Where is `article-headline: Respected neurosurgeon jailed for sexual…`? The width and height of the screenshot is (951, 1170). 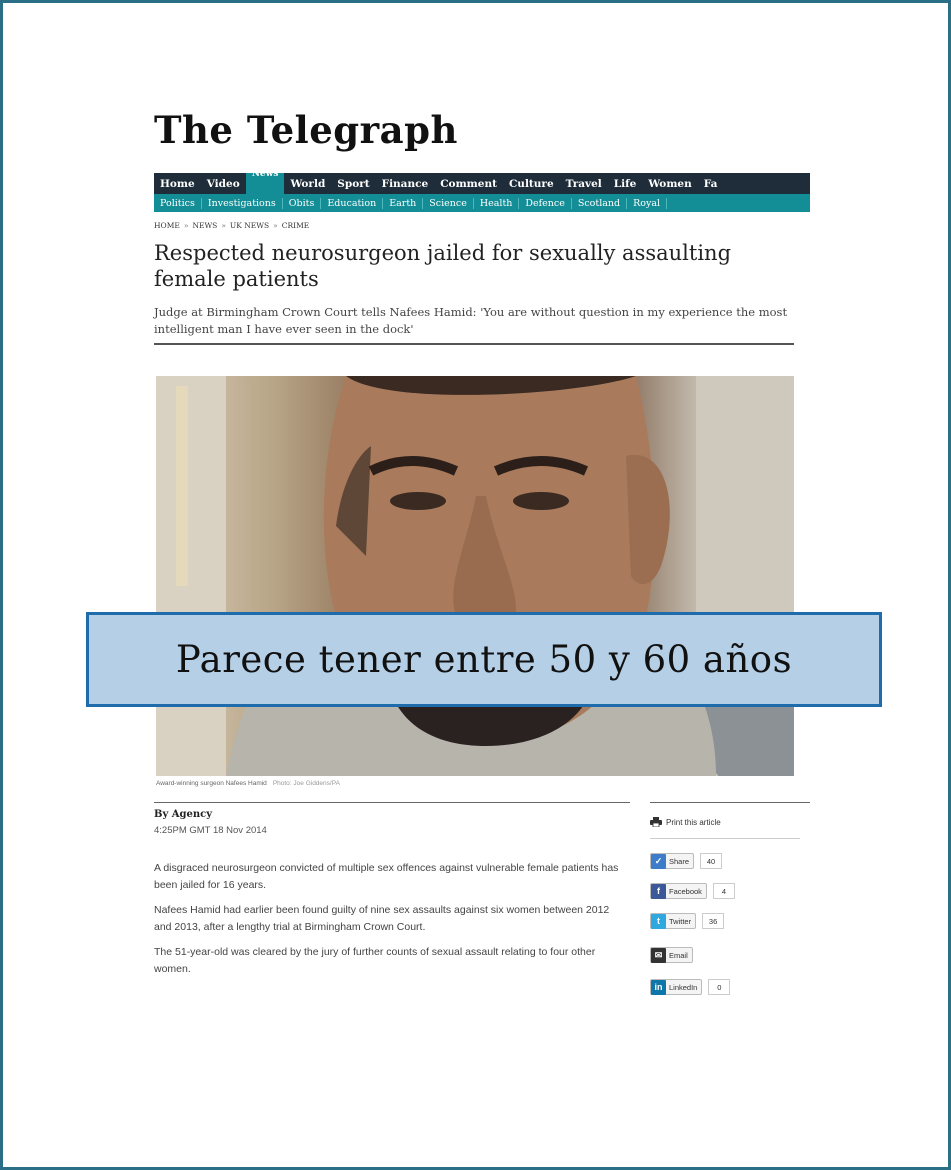
article-headline: Respected neurosurgeon jailed for sexual… is located at coordinates (443, 266).